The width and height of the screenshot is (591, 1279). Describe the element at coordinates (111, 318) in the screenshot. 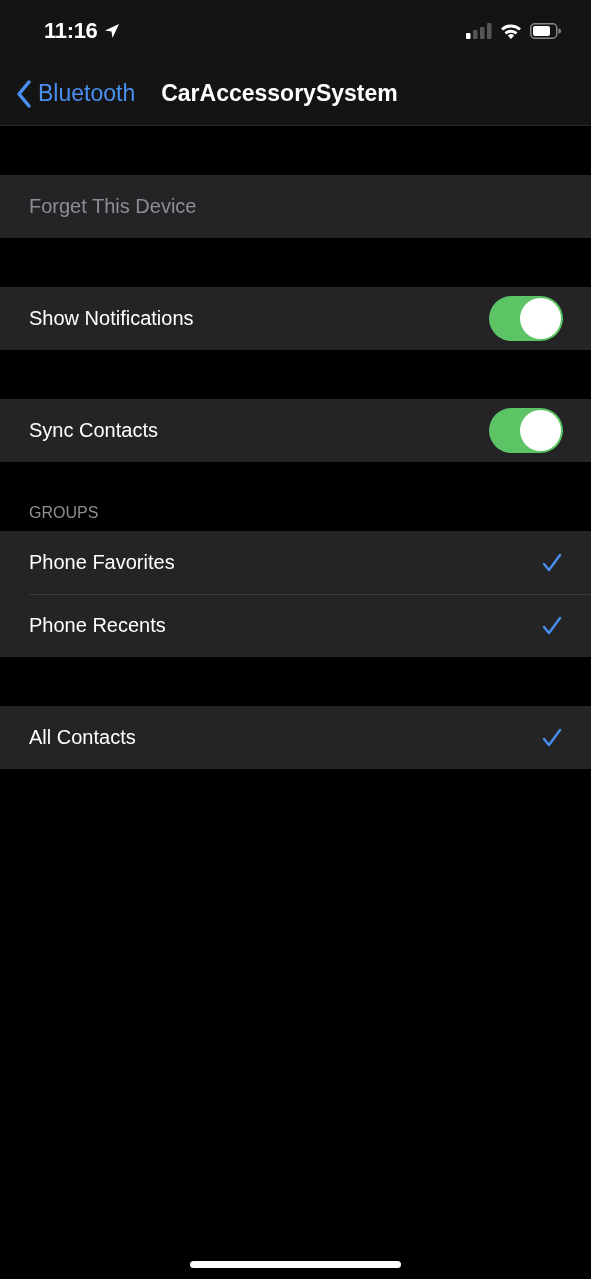

I see `row-label: Show Notifications` at that location.